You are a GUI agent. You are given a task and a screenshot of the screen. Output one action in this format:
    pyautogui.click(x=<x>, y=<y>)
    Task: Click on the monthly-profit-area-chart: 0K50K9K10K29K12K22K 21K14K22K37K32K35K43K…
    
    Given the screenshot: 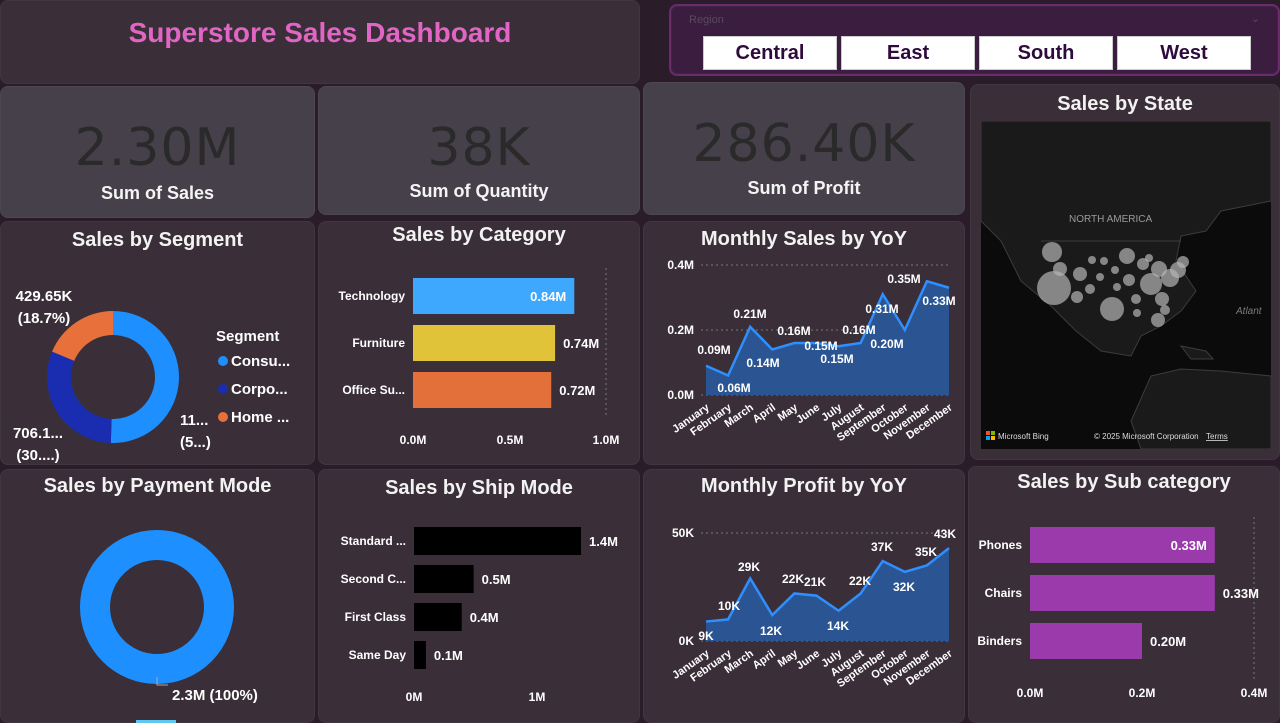 What is the action you would take?
    pyautogui.click(x=804, y=596)
    